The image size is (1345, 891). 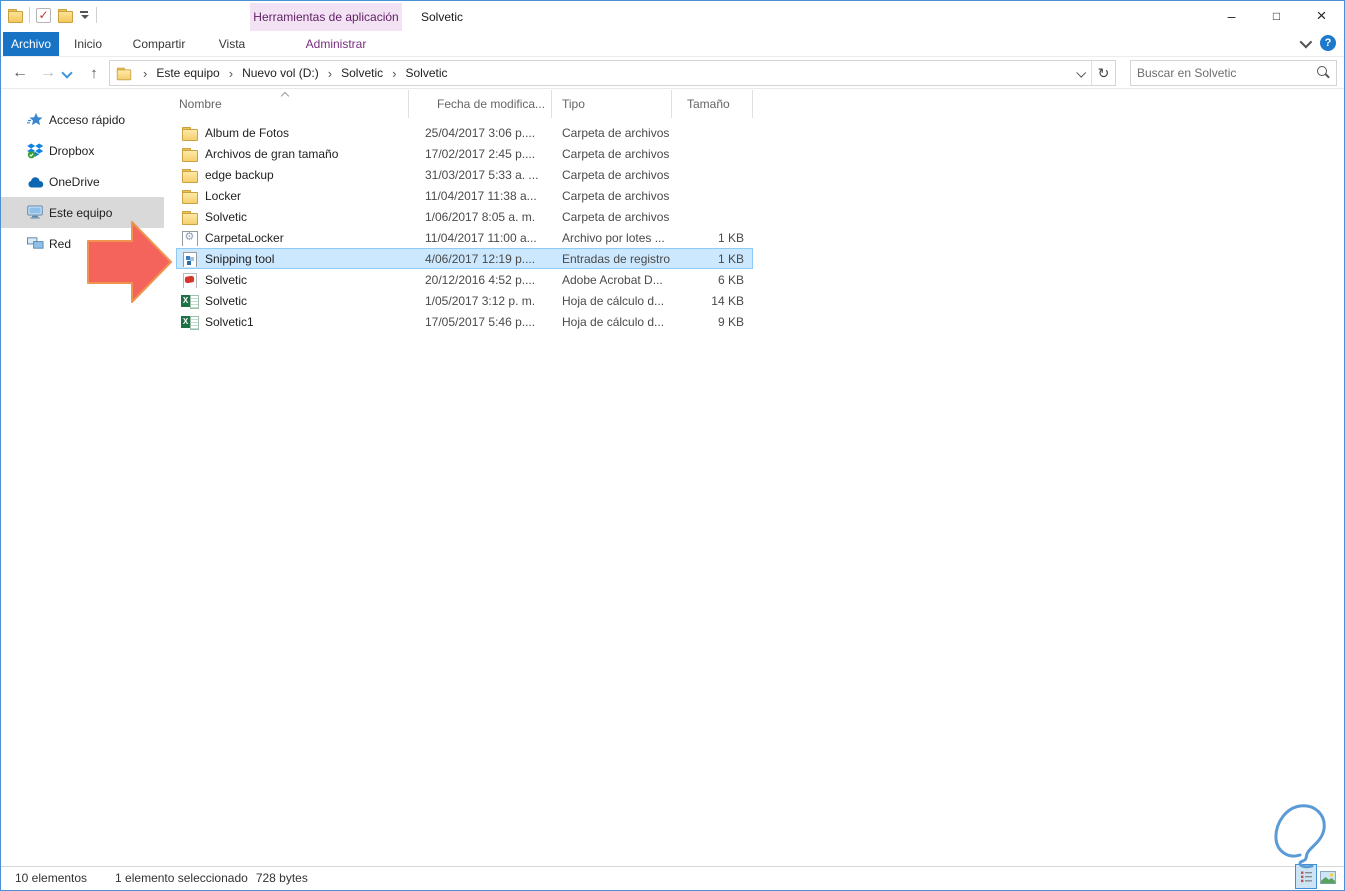 I want to click on sidebar-item-onedrive: OneDrive, so click(x=82, y=181).